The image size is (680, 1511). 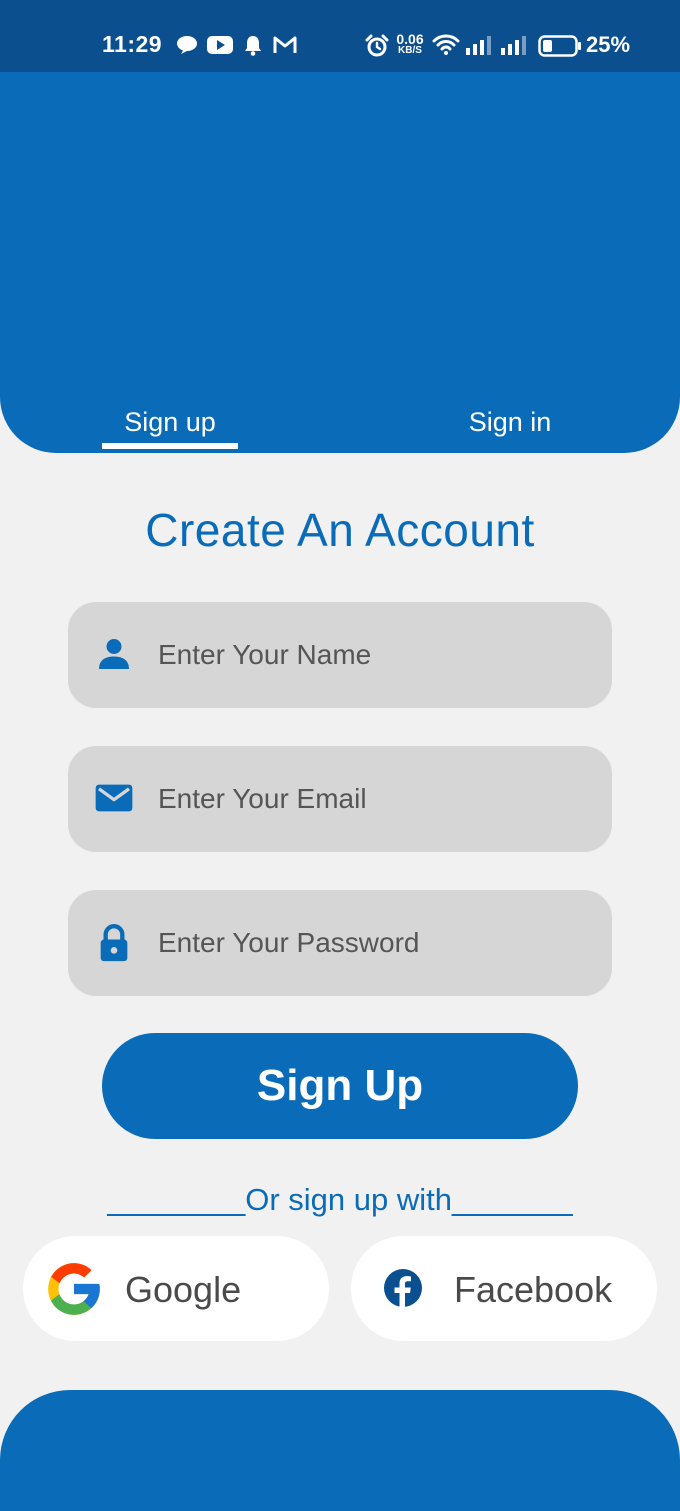 I want to click on google-label: Google, so click(x=183, y=1289).